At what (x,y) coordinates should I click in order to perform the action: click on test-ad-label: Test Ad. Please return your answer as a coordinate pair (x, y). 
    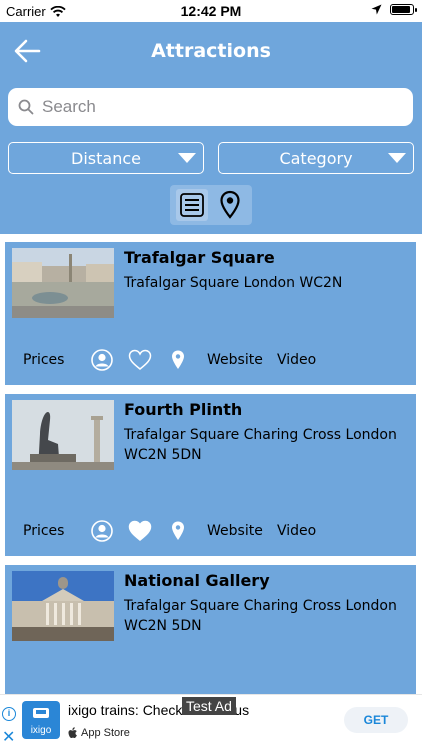
    Looking at the image, I should click on (209, 706).